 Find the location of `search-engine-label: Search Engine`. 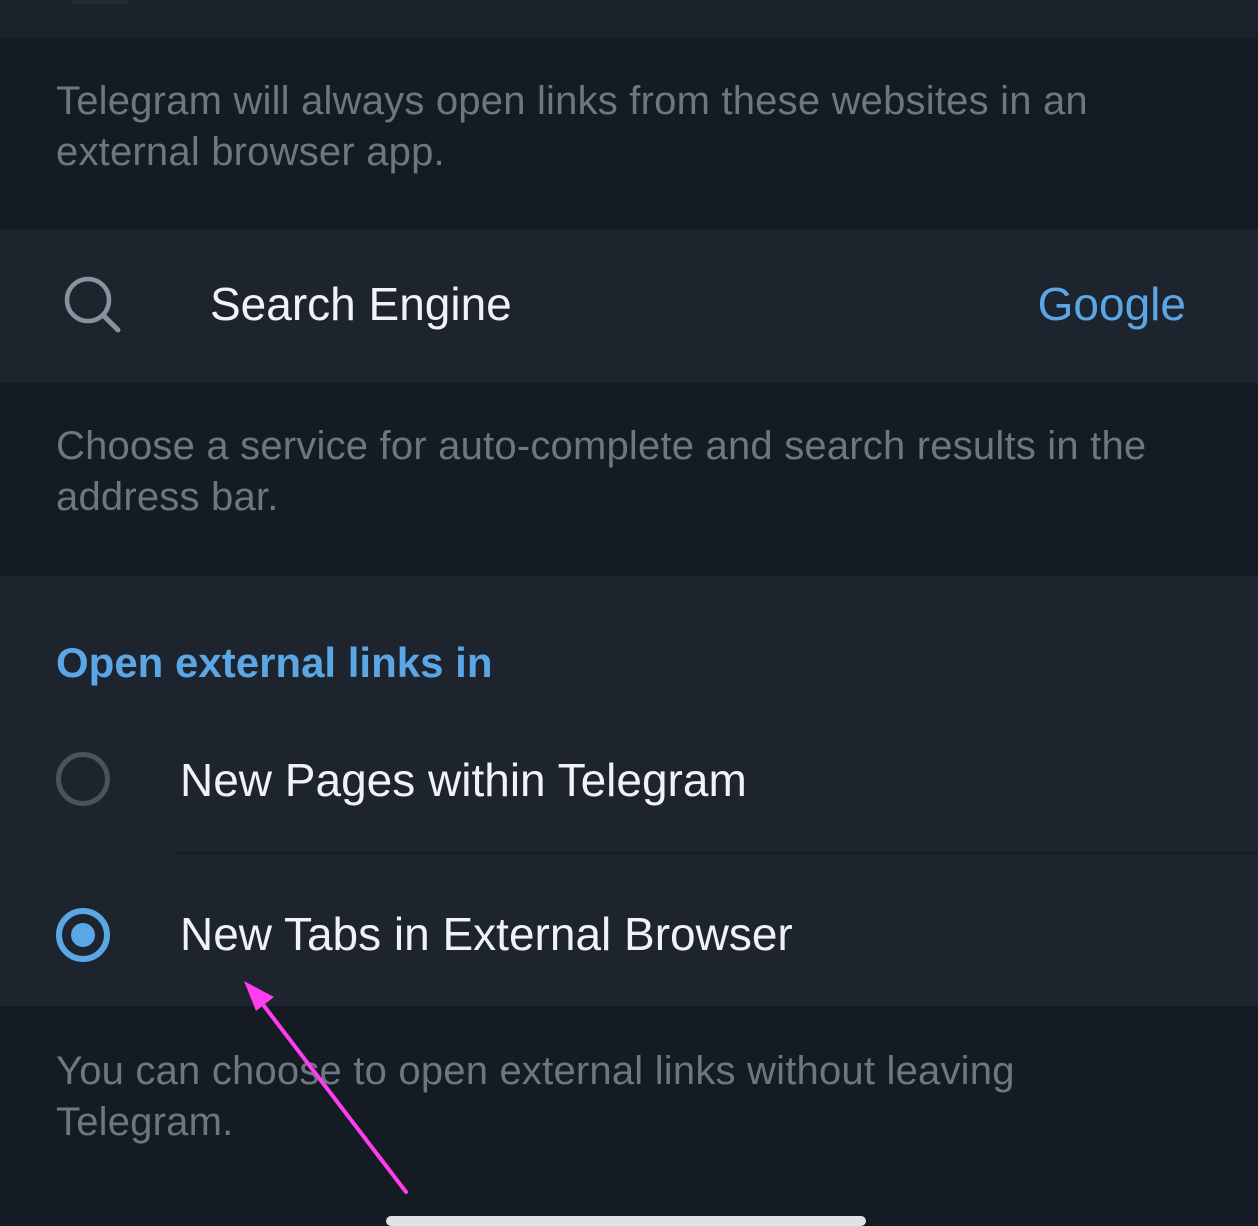

search-engine-label: Search Engine is located at coordinates (361, 304).